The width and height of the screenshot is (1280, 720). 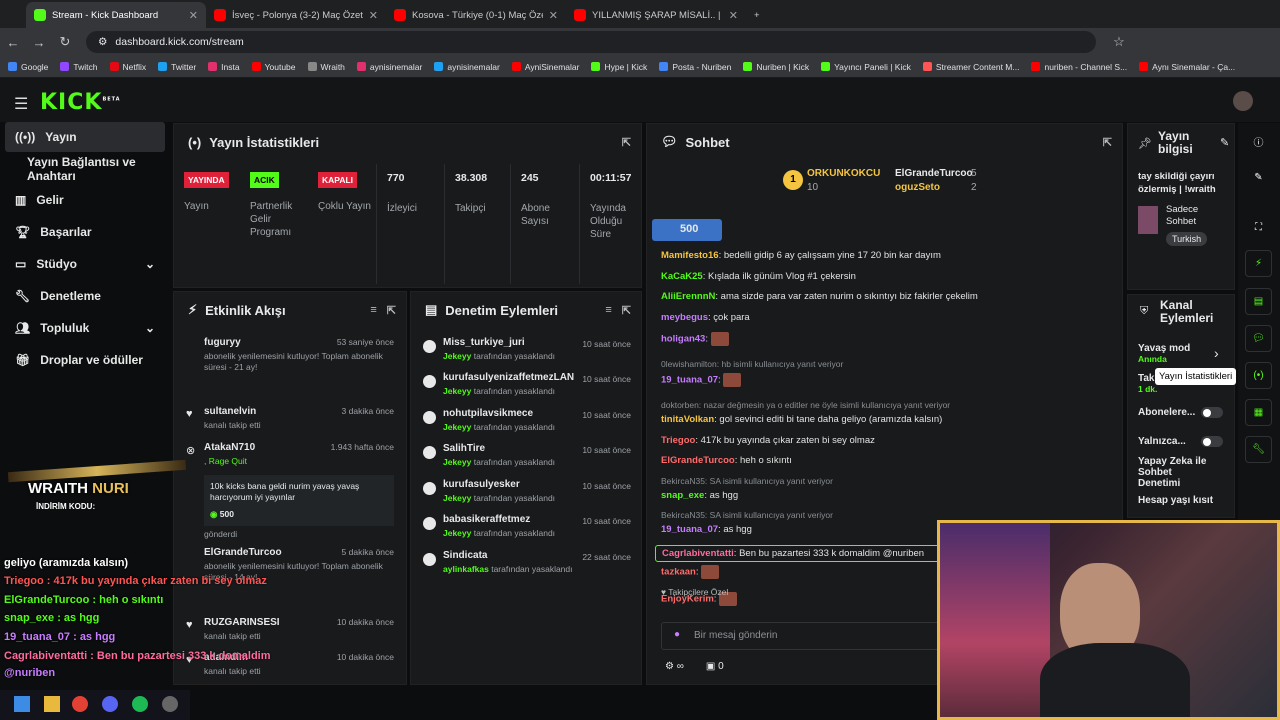 I want to click on account-age-row: Hesap yaşı kısıt, so click(x=1175, y=500).